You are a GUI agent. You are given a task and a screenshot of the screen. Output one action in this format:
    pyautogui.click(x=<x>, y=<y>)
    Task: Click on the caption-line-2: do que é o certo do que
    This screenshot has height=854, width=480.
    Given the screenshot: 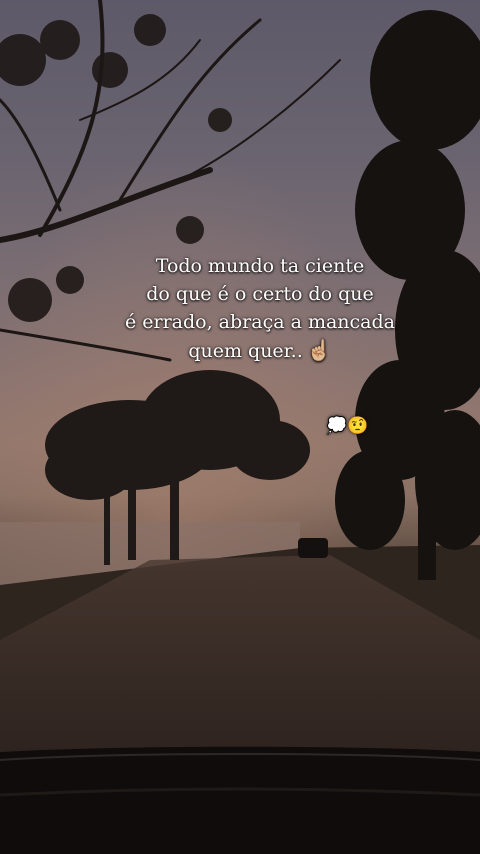 What is the action you would take?
    pyautogui.click(x=260, y=294)
    